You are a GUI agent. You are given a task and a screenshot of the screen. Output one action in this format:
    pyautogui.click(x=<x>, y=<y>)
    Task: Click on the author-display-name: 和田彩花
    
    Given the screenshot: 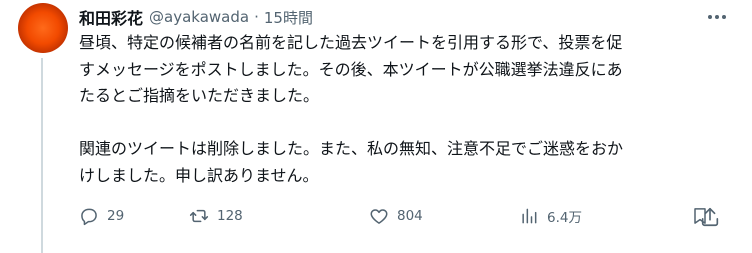 What is the action you would take?
    pyautogui.click(x=111, y=17)
    